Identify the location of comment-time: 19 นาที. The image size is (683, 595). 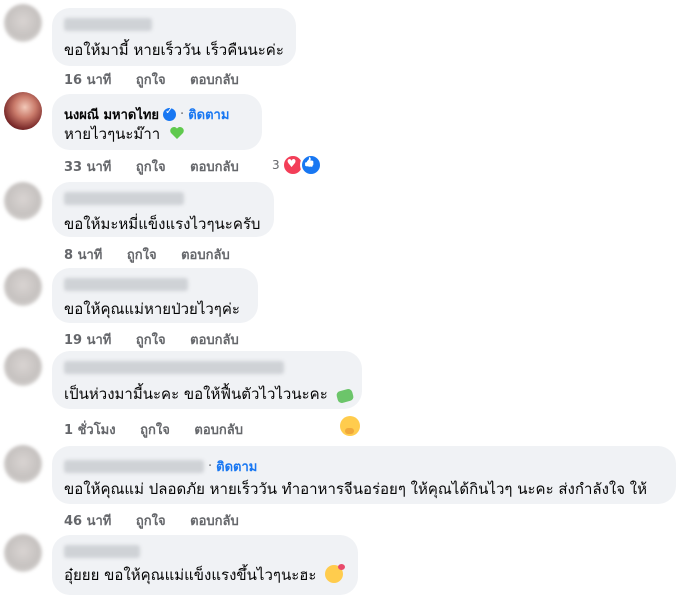
(87, 340).